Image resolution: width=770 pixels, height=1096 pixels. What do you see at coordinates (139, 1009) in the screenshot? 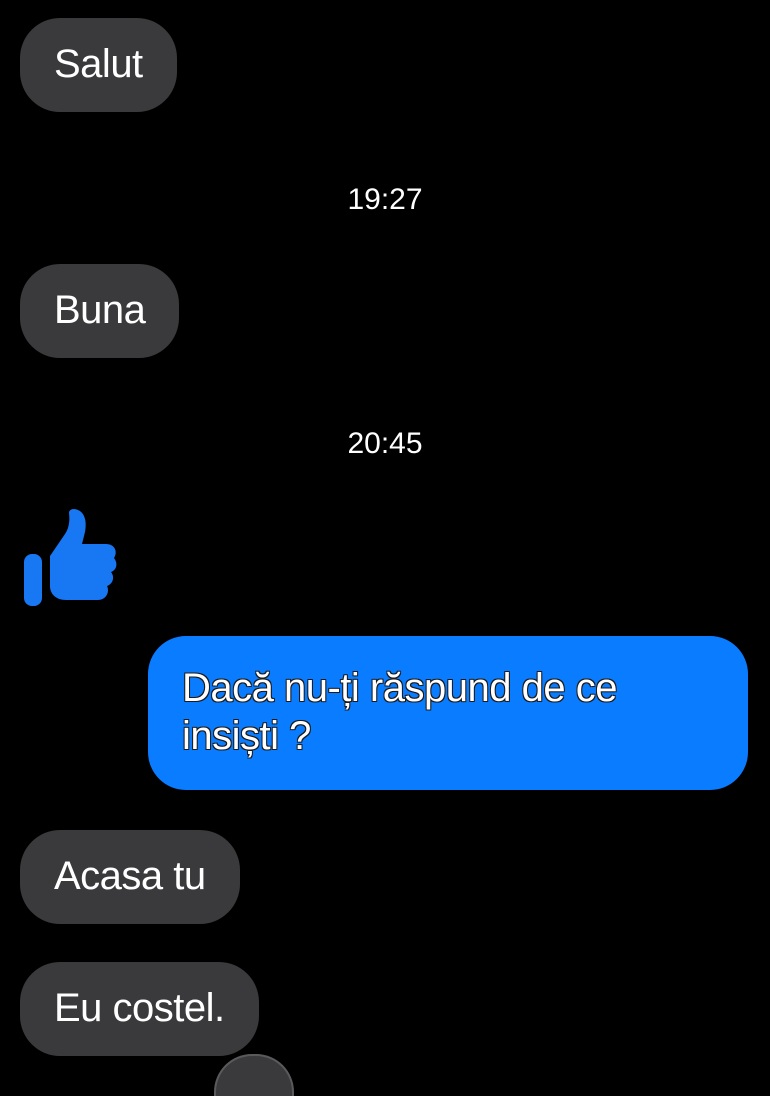
I see `message-bubble-incoming: Eu costel.` at bounding box center [139, 1009].